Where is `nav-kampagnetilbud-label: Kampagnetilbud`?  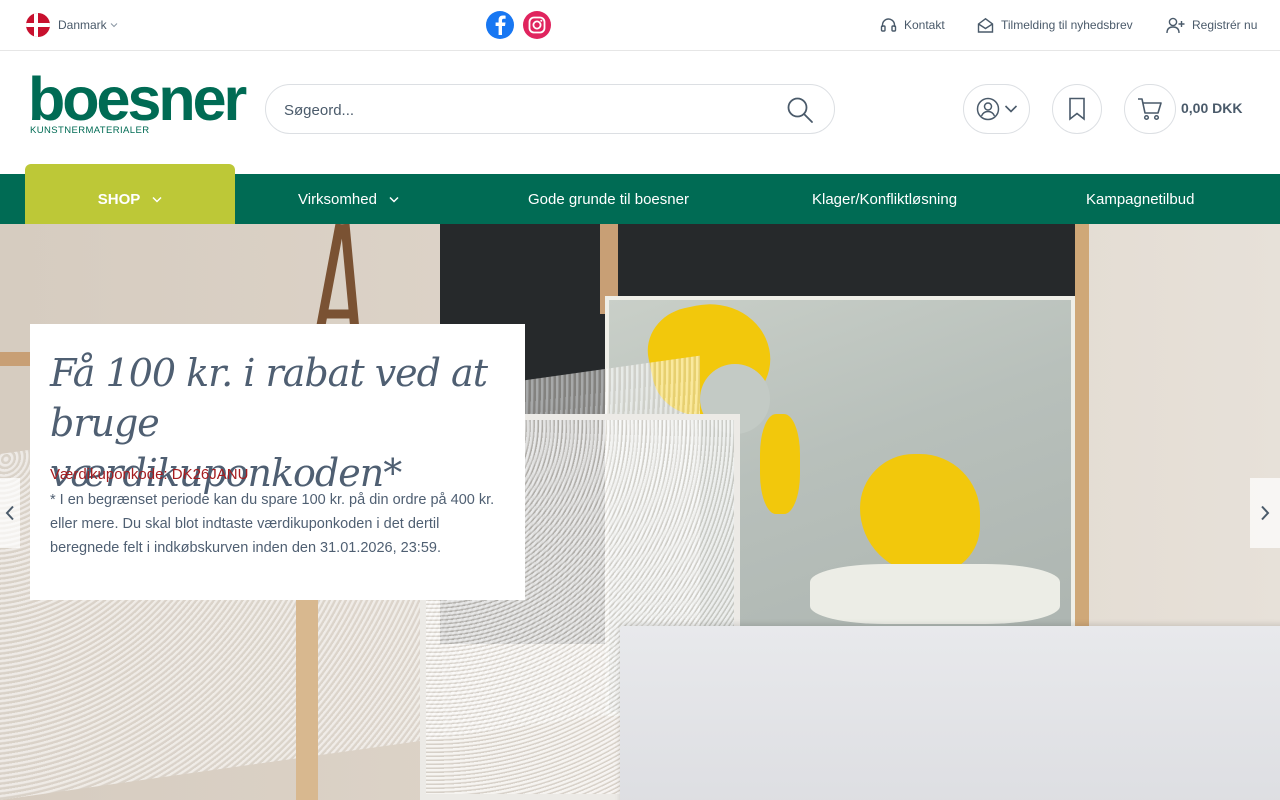
nav-kampagnetilbud-label: Kampagnetilbud is located at coordinates (1140, 199).